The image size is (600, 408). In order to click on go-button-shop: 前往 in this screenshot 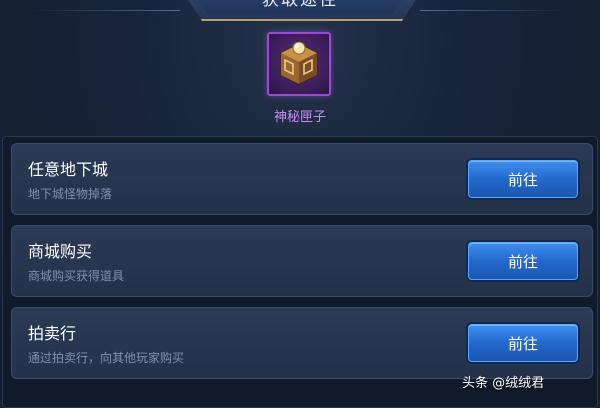, I will do `click(523, 261)`.